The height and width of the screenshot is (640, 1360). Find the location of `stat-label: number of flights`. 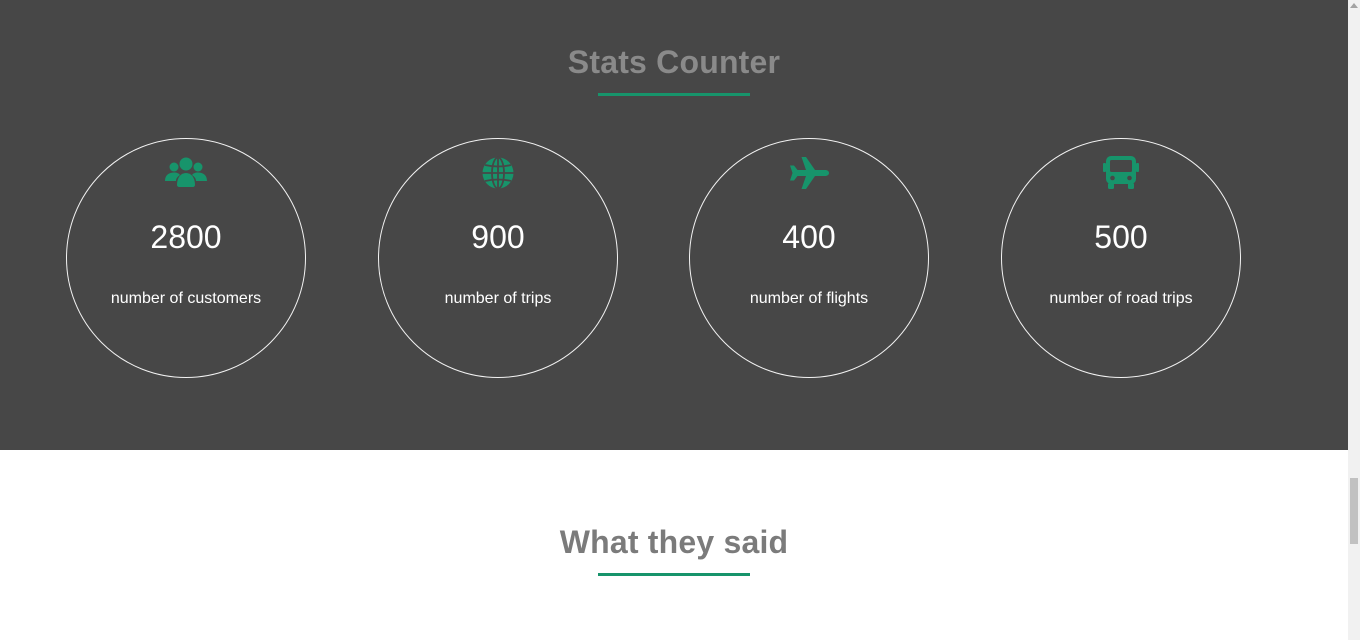

stat-label: number of flights is located at coordinates (809, 298).